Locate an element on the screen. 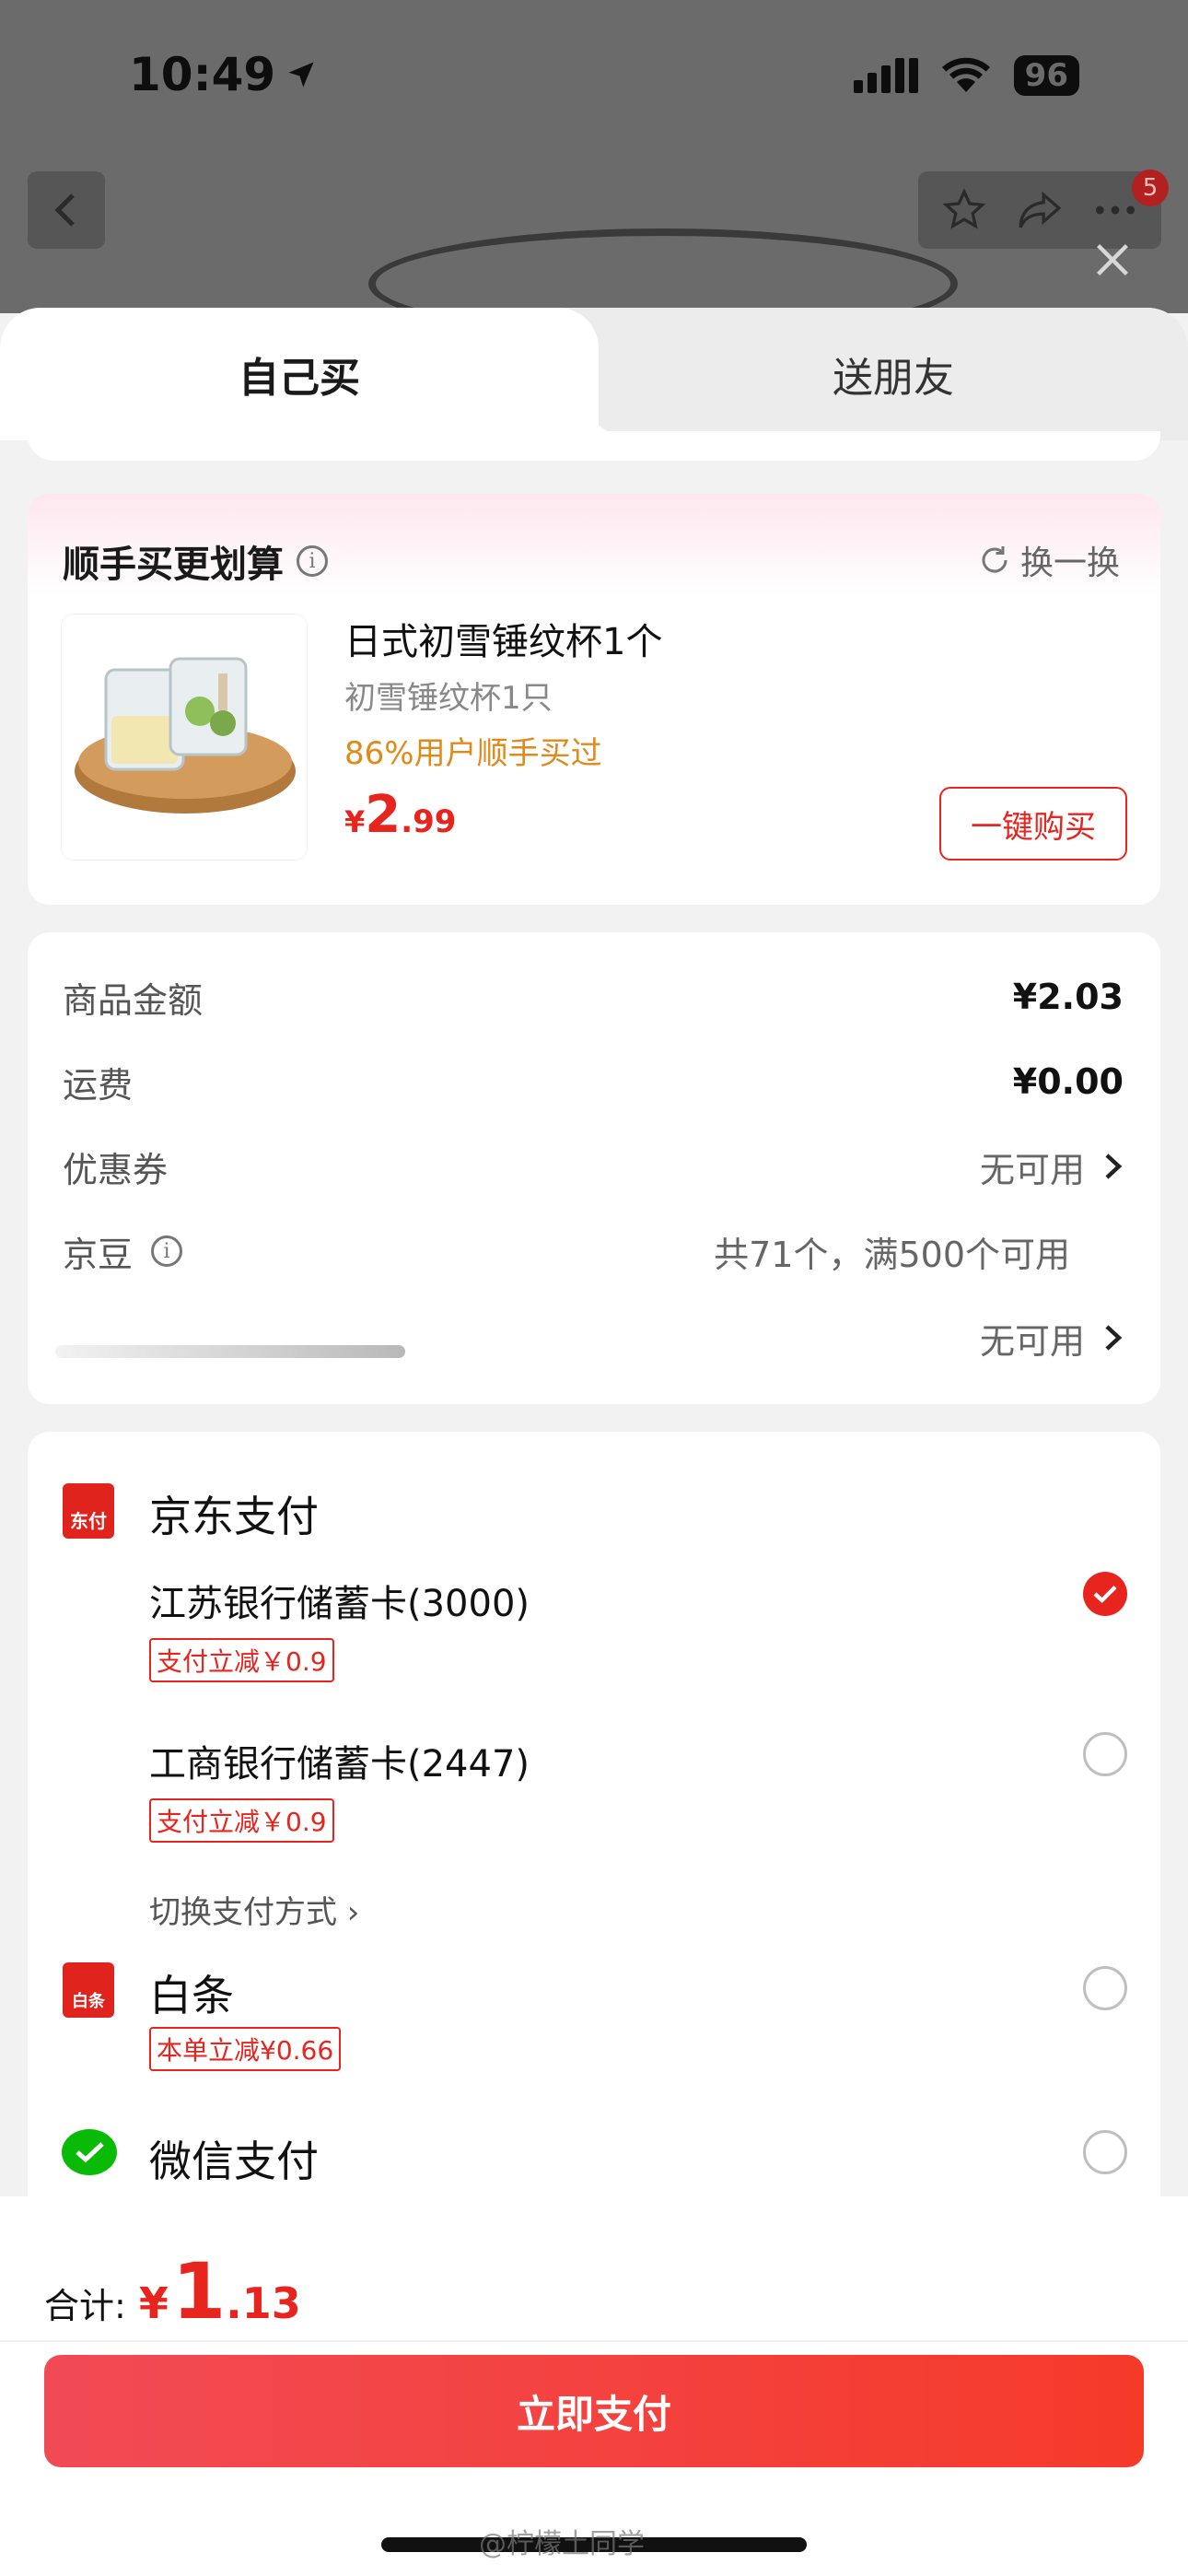  chevron-left-icon is located at coordinates (64, 210).